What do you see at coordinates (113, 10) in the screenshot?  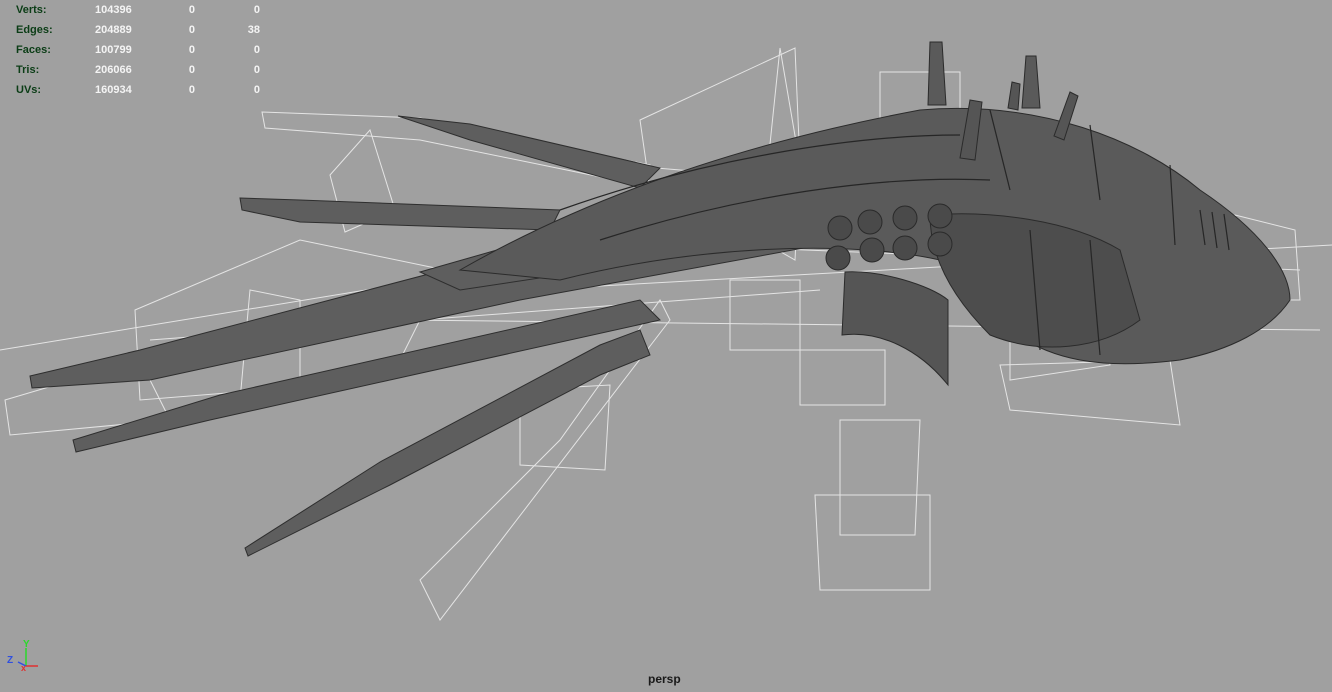 I see `hud-value: 104396` at bounding box center [113, 10].